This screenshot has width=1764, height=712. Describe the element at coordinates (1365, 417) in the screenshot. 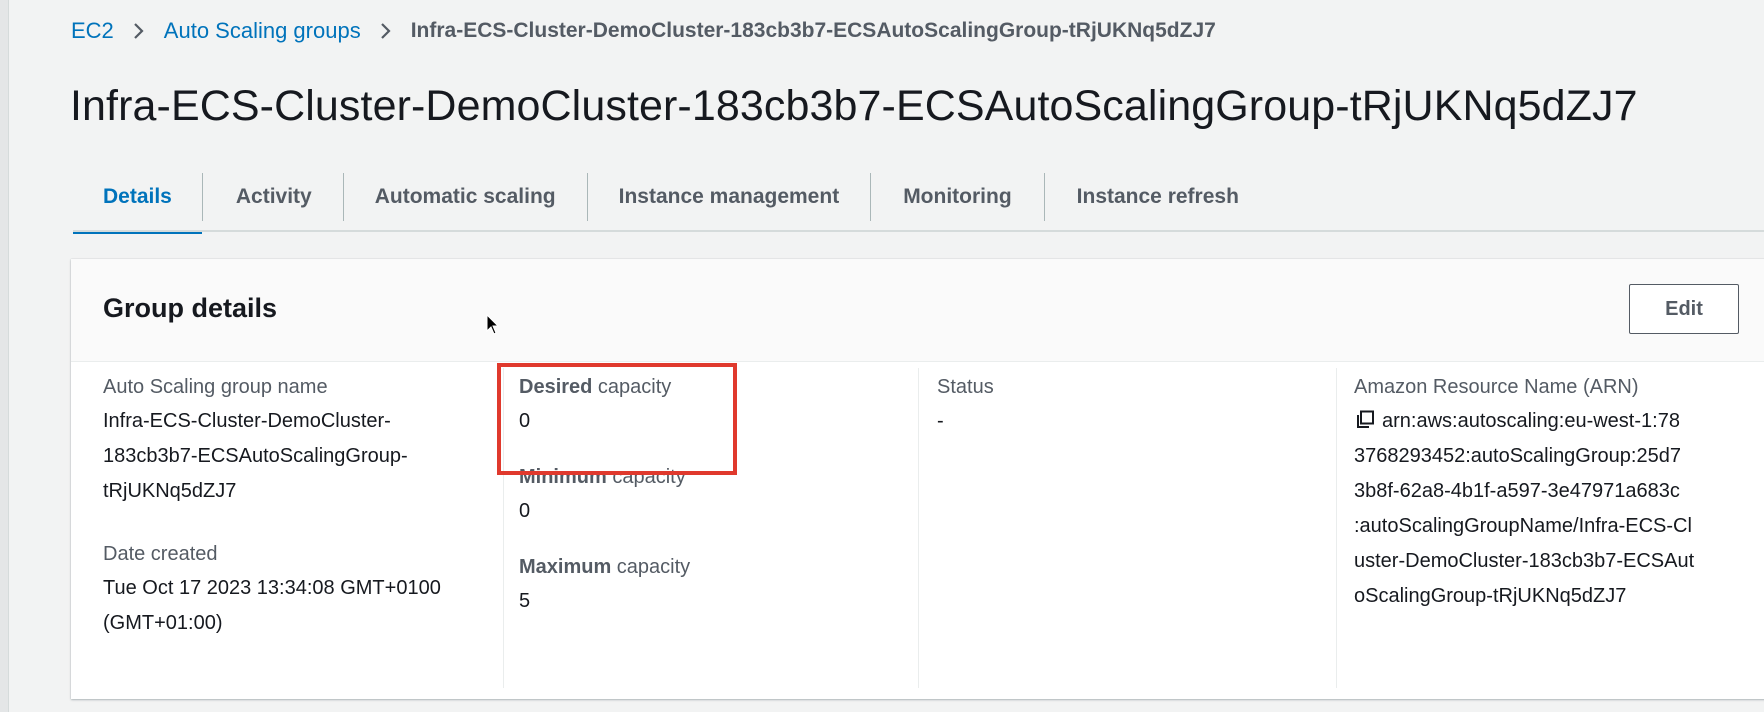

I see `copy-icon` at that location.